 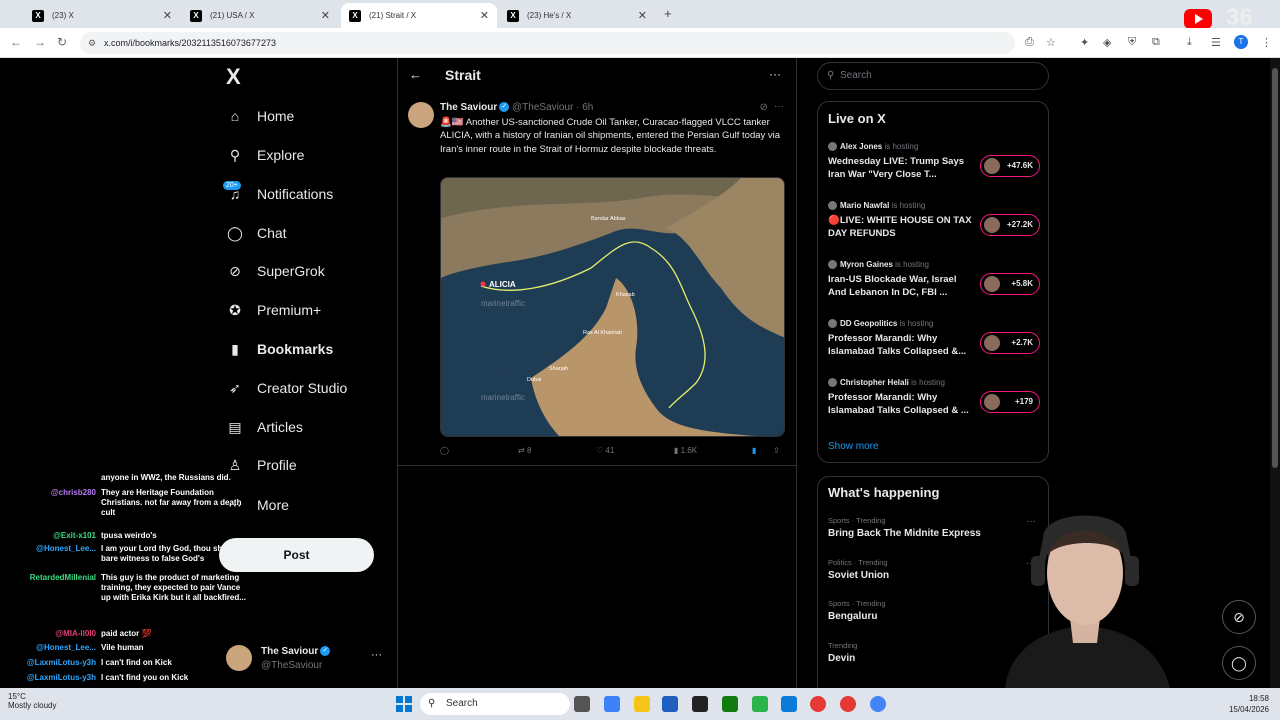 What do you see at coordinates (275, 271) in the screenshot?
I see `sidebar-item-supergrok: ⊘ SuperGrok` at bounding box center [275, 271].